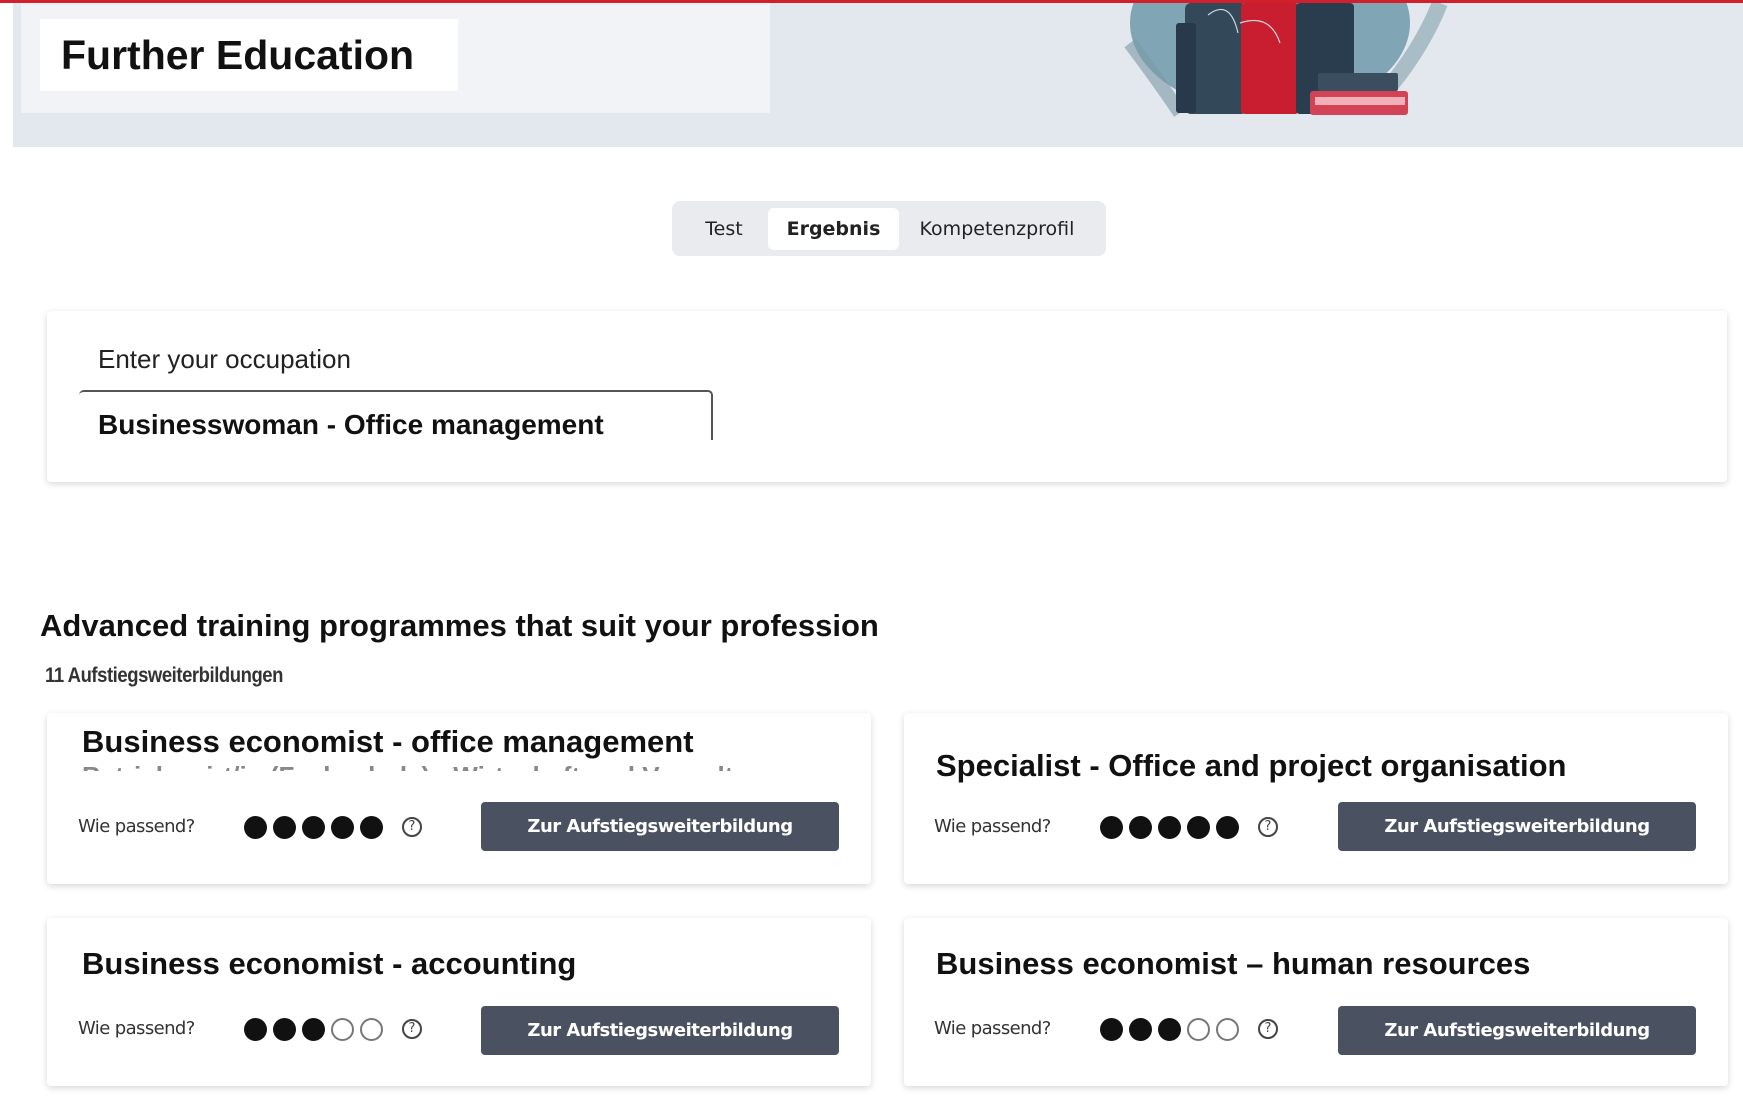 The width and height of the screenshot is (1743, 1105). Describe the element at coordinates (997, 229) in the screenshot. I see `tab-kompetenzprofil: Kompetenzprofil` at that location.